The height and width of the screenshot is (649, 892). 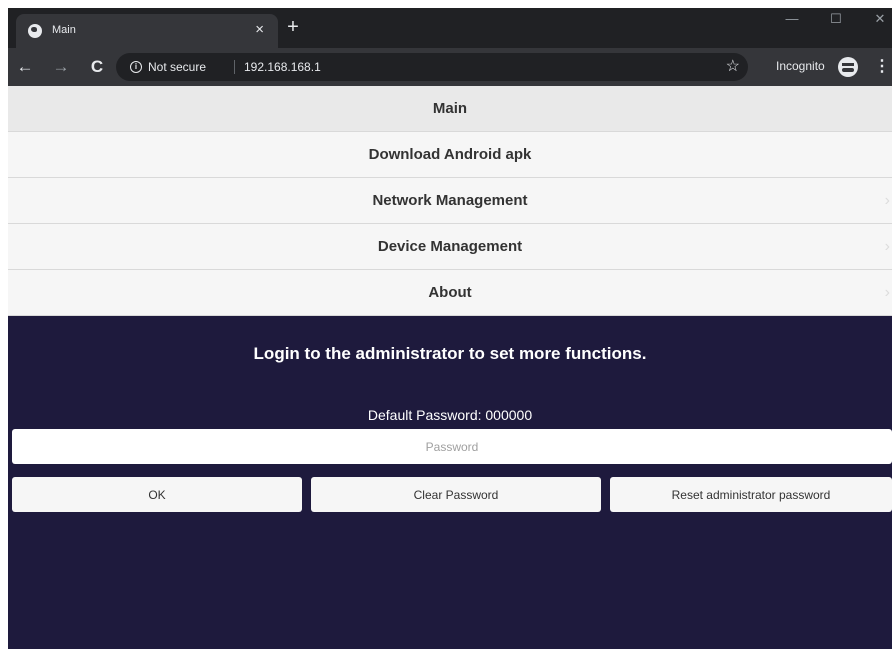 I want to click on security-status: Not secure, so click(x=177, y=67).